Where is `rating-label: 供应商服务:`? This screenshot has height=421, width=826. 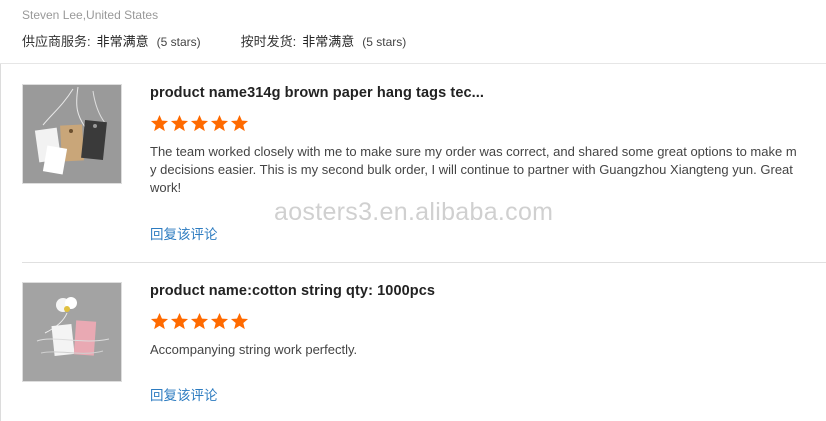 rating-label: 供应商服务: is located at coordinates (56, 41).